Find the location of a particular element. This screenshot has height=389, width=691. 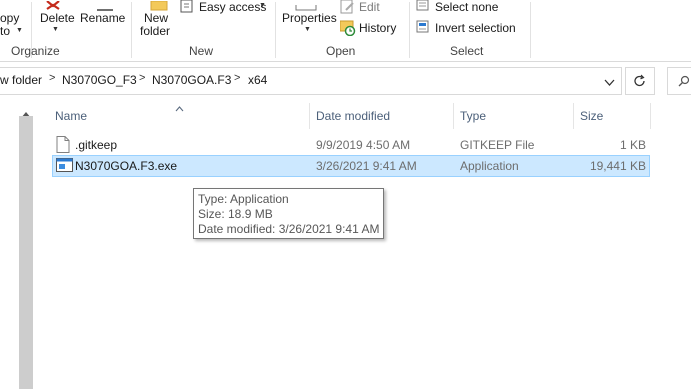

refresh-button is located at coordinates (640, 81).